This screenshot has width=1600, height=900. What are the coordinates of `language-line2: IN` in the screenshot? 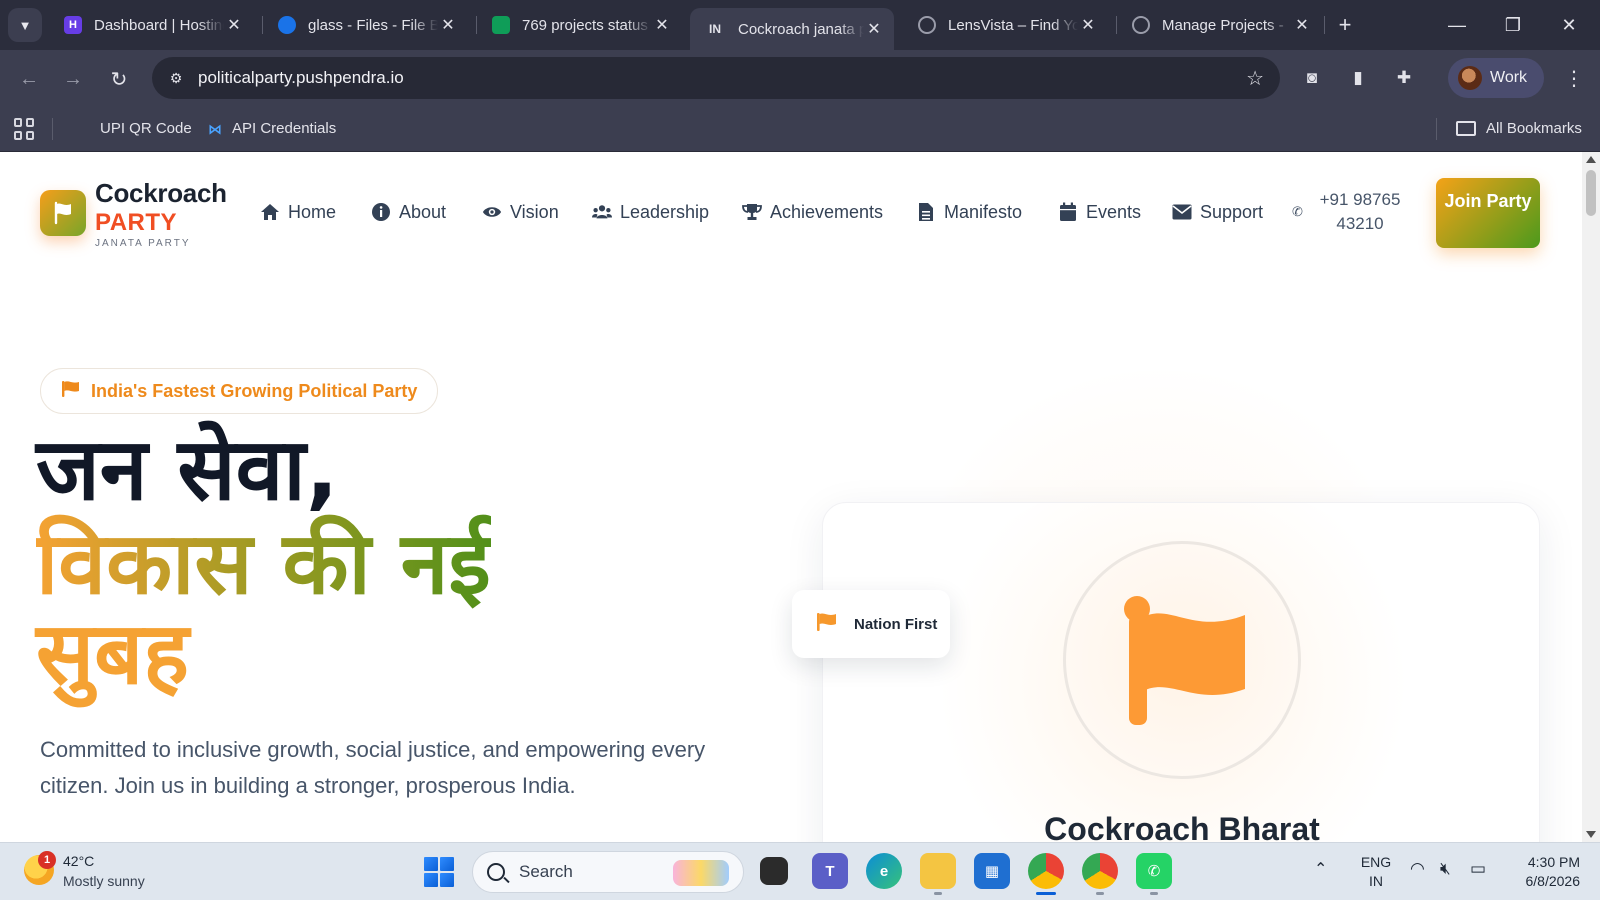 It's located at (1376, 881).